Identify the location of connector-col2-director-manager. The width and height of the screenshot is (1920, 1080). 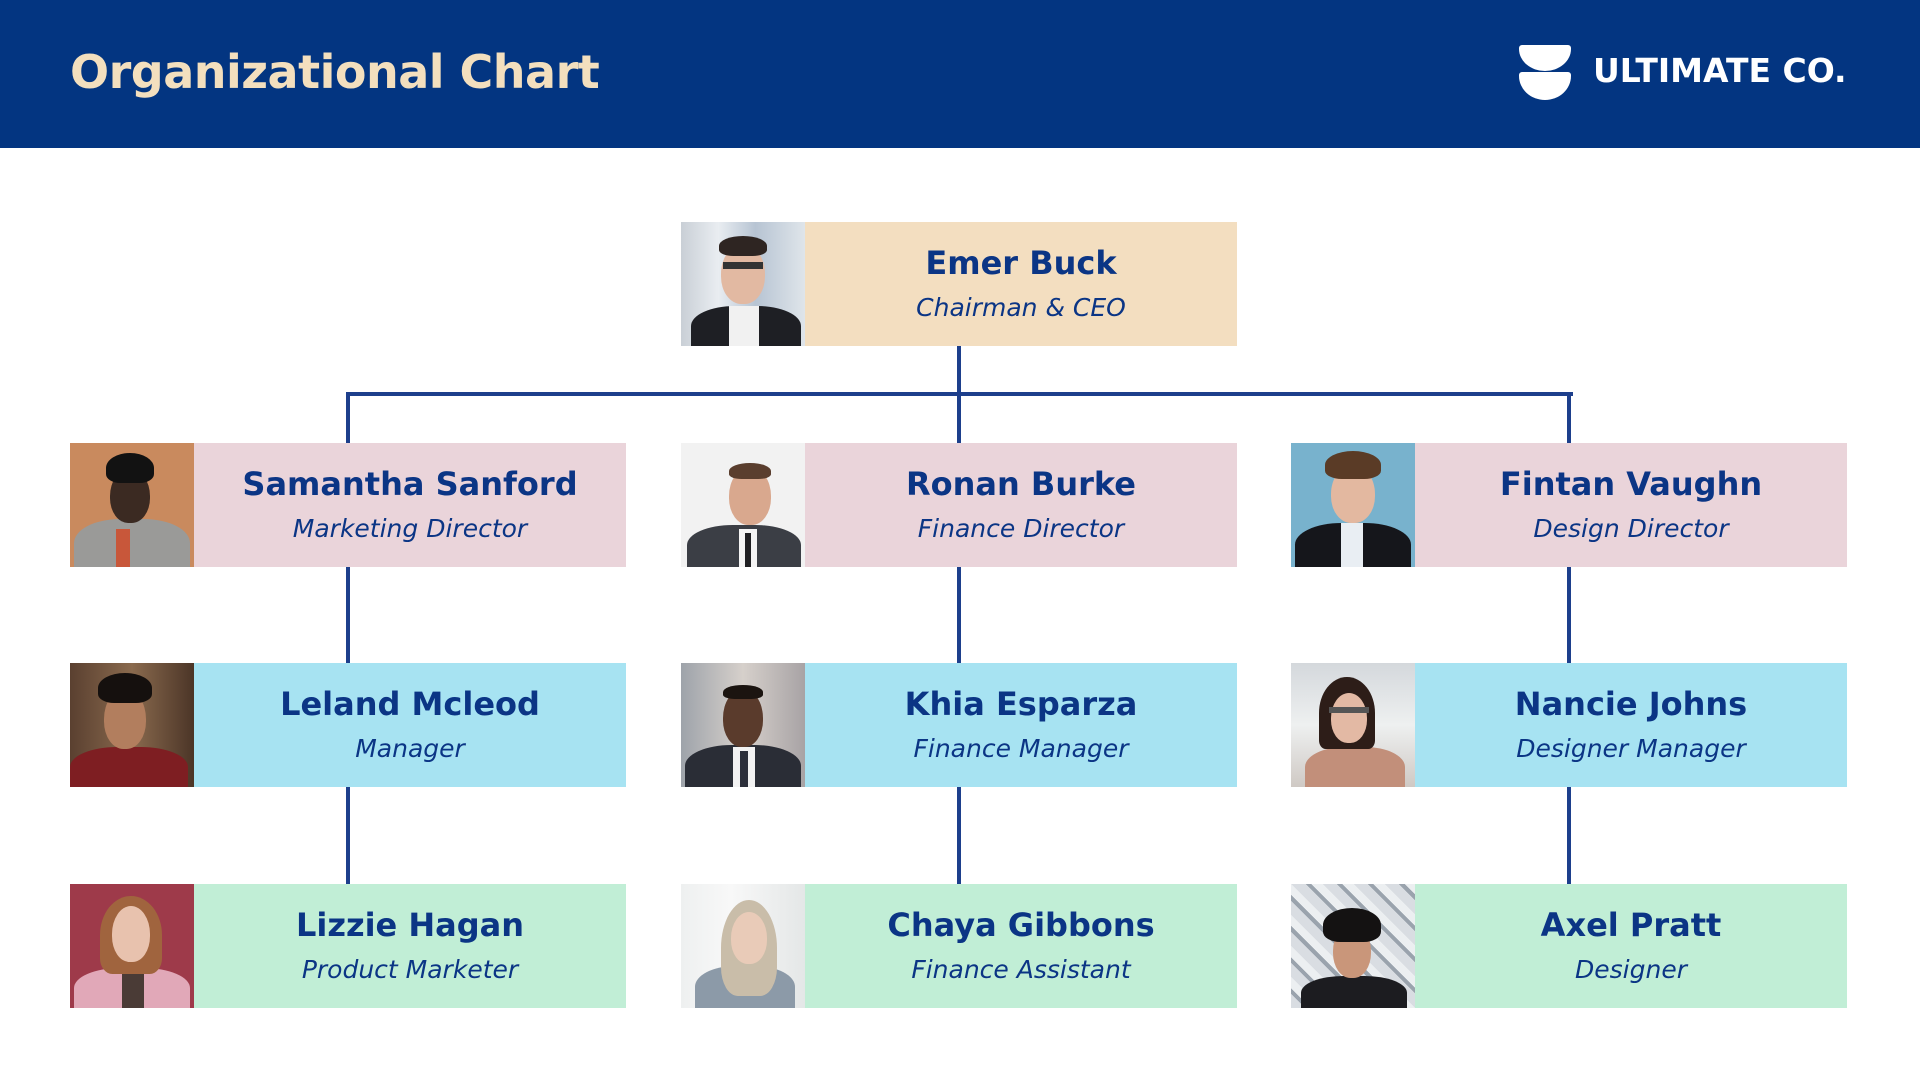
(959, 614).